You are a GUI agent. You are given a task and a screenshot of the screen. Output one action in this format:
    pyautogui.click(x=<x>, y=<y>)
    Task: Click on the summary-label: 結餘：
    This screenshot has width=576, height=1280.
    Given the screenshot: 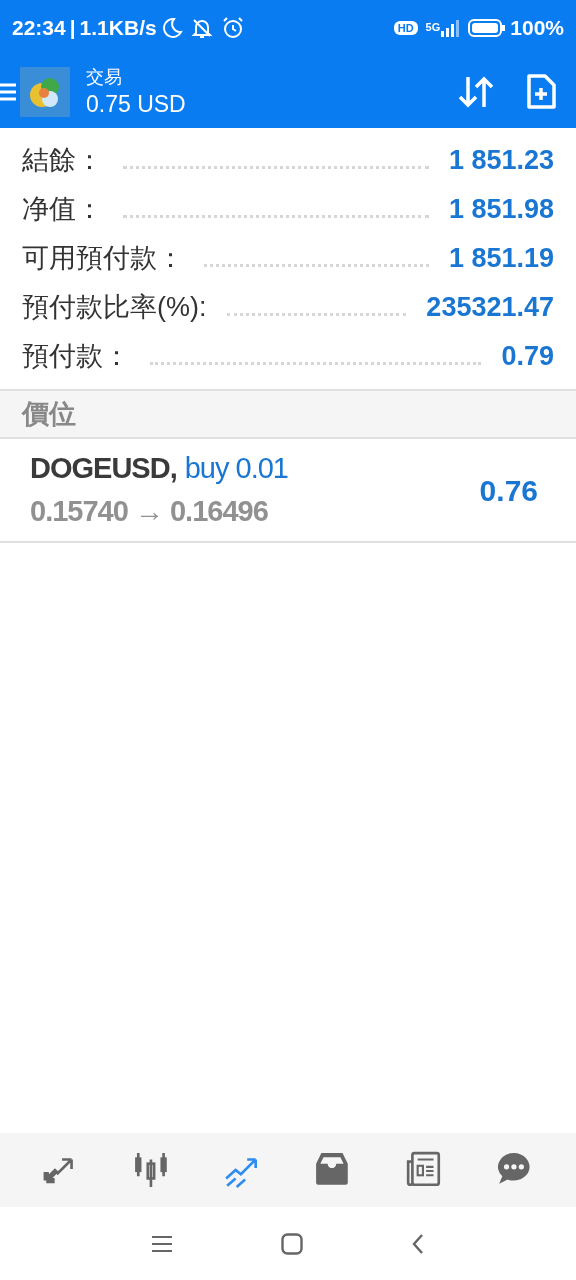 What is the action you would take?
    pyautogui.click(x=62, y=161)
    